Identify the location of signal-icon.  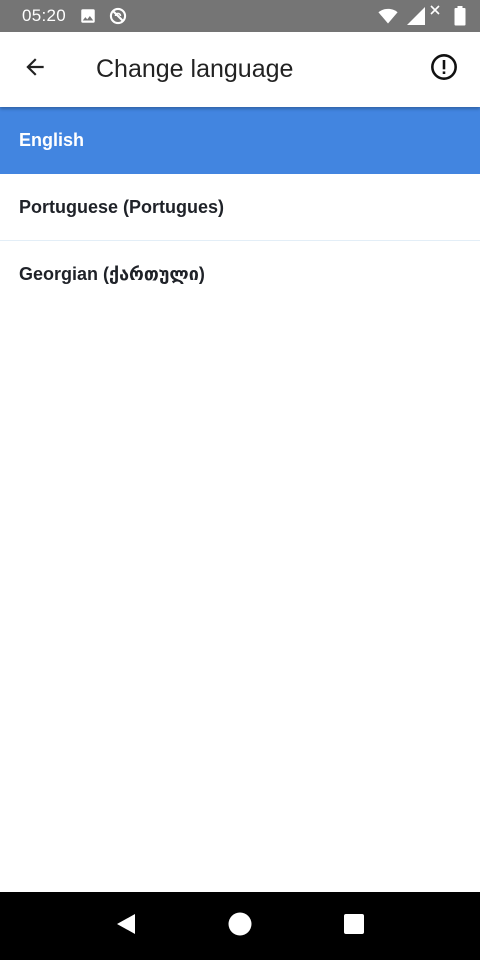
(416, 16).